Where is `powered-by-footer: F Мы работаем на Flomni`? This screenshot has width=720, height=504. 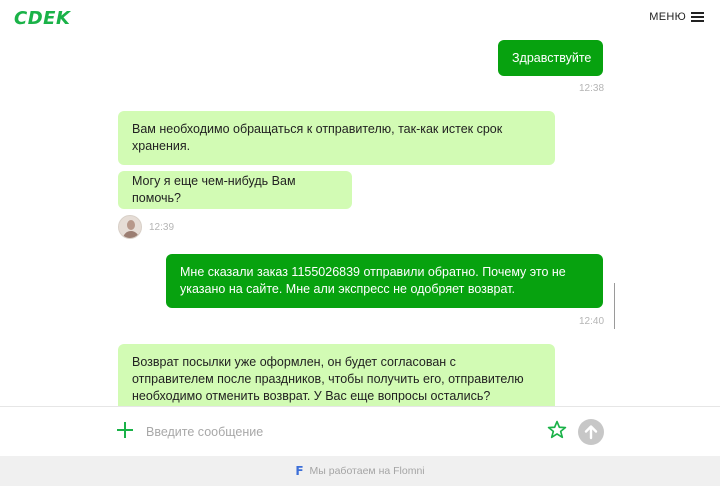
powered-by-footer: F Мы работаем на Flomni is located at coordinates (360, 471).